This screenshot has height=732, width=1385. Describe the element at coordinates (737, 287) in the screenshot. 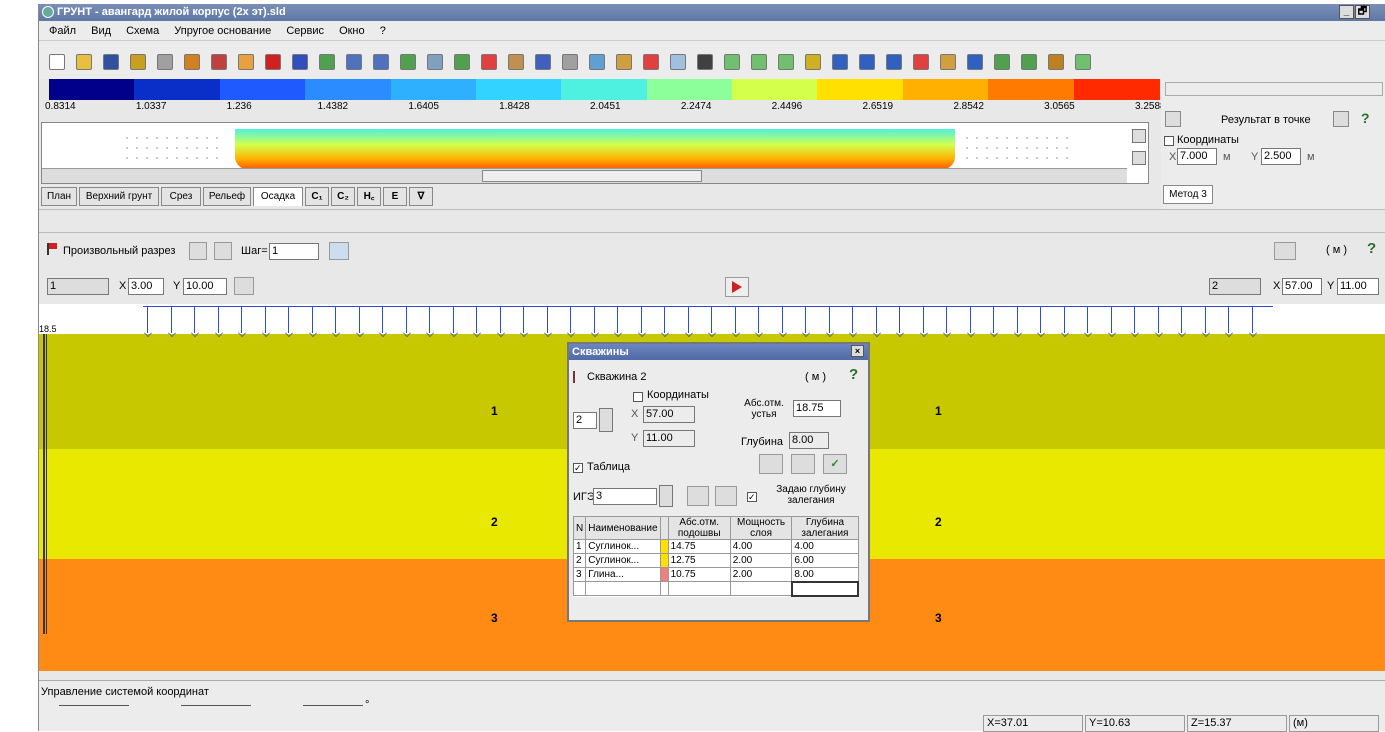

I see `run-section-button` at that location.